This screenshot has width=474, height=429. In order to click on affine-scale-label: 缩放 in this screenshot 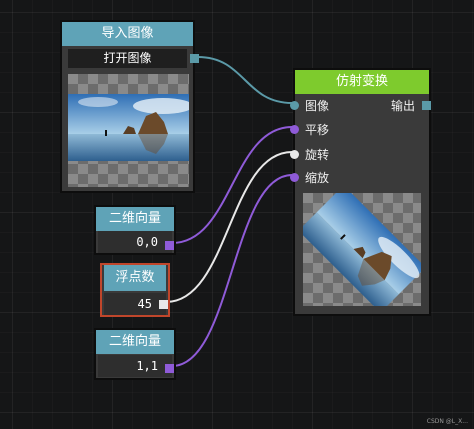, I will do `click(317, 178)`.